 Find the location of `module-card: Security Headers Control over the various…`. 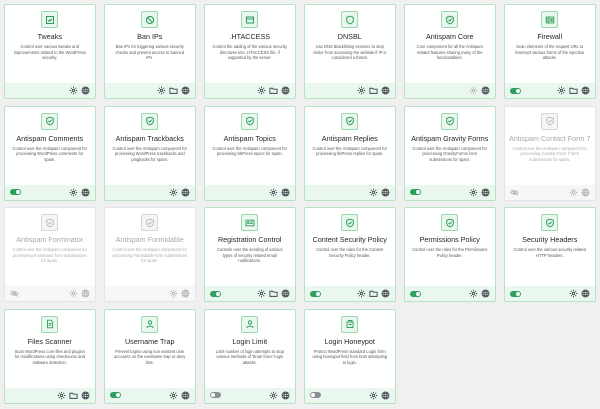

module-card: Security Headers Control over the various… is located at coordinates (550, 254).